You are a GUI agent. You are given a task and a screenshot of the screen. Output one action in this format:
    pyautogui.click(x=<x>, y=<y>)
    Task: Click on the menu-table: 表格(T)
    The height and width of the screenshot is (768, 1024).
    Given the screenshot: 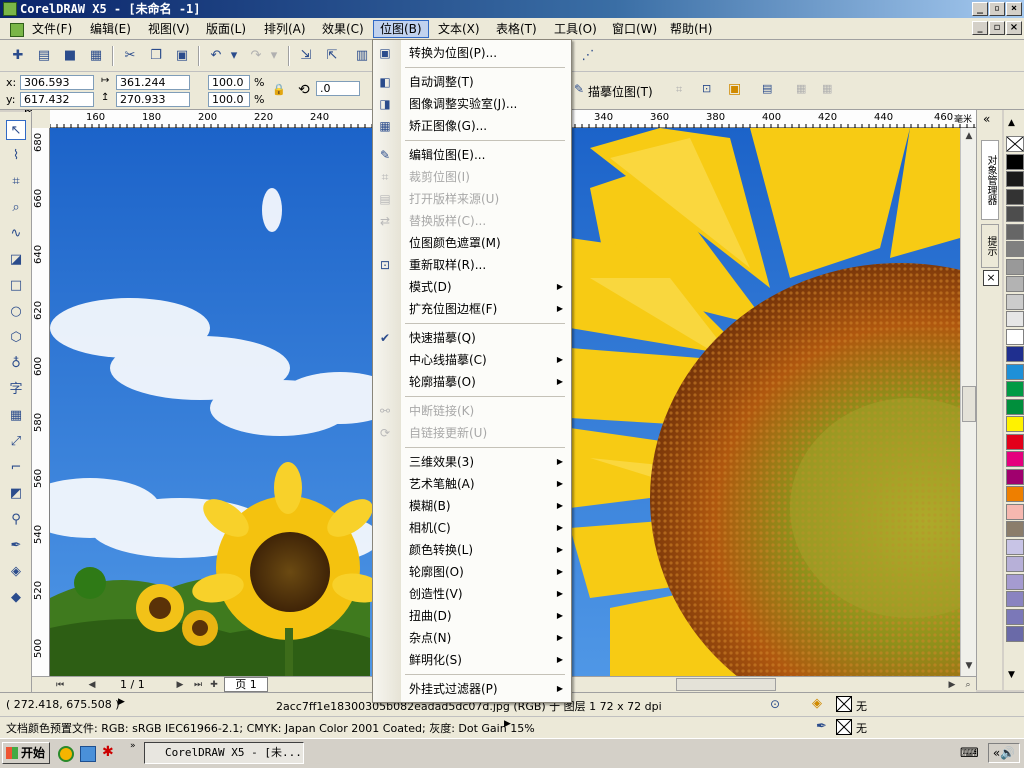 What is the action you would take?
    pyautogui.click(x=516, y=29)
    